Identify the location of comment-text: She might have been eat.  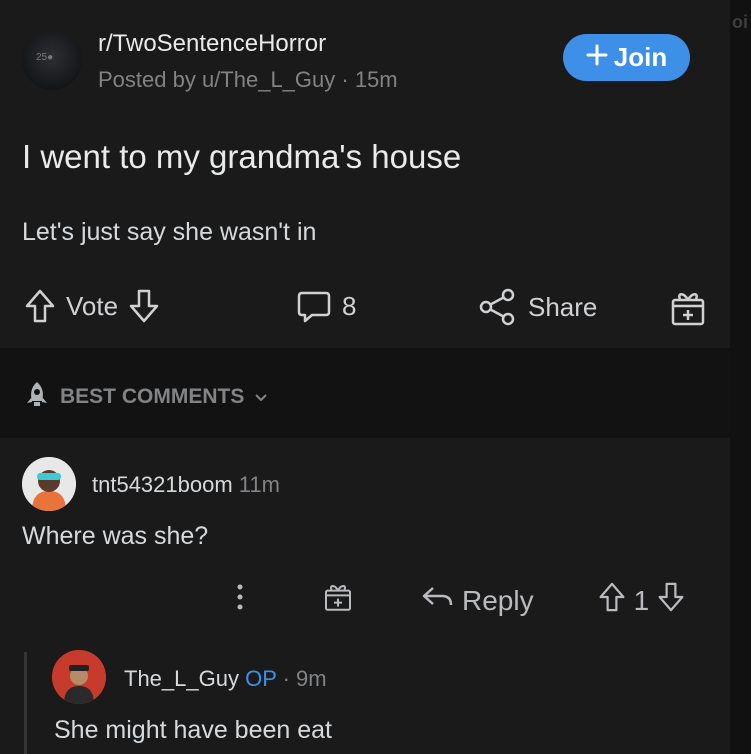
(193, 730).